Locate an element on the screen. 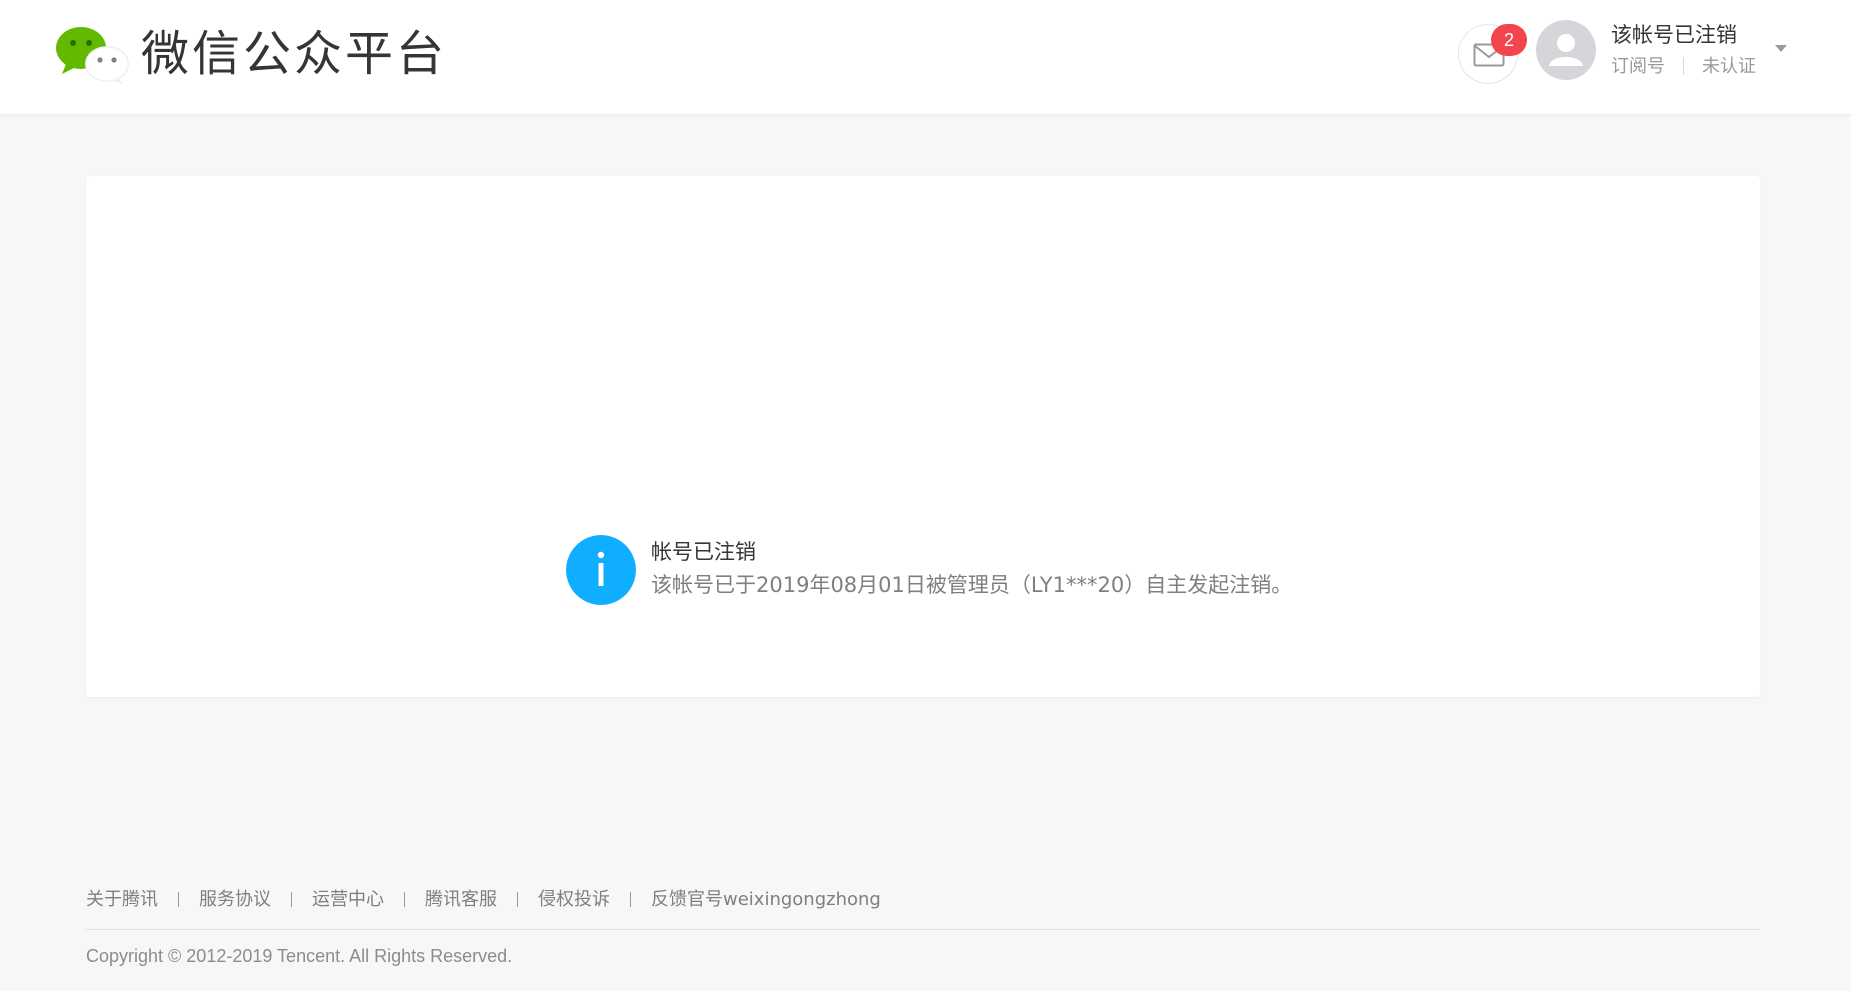 This screenshot has width=1851, height=991. info-icon is located at coordinates (601, 570).